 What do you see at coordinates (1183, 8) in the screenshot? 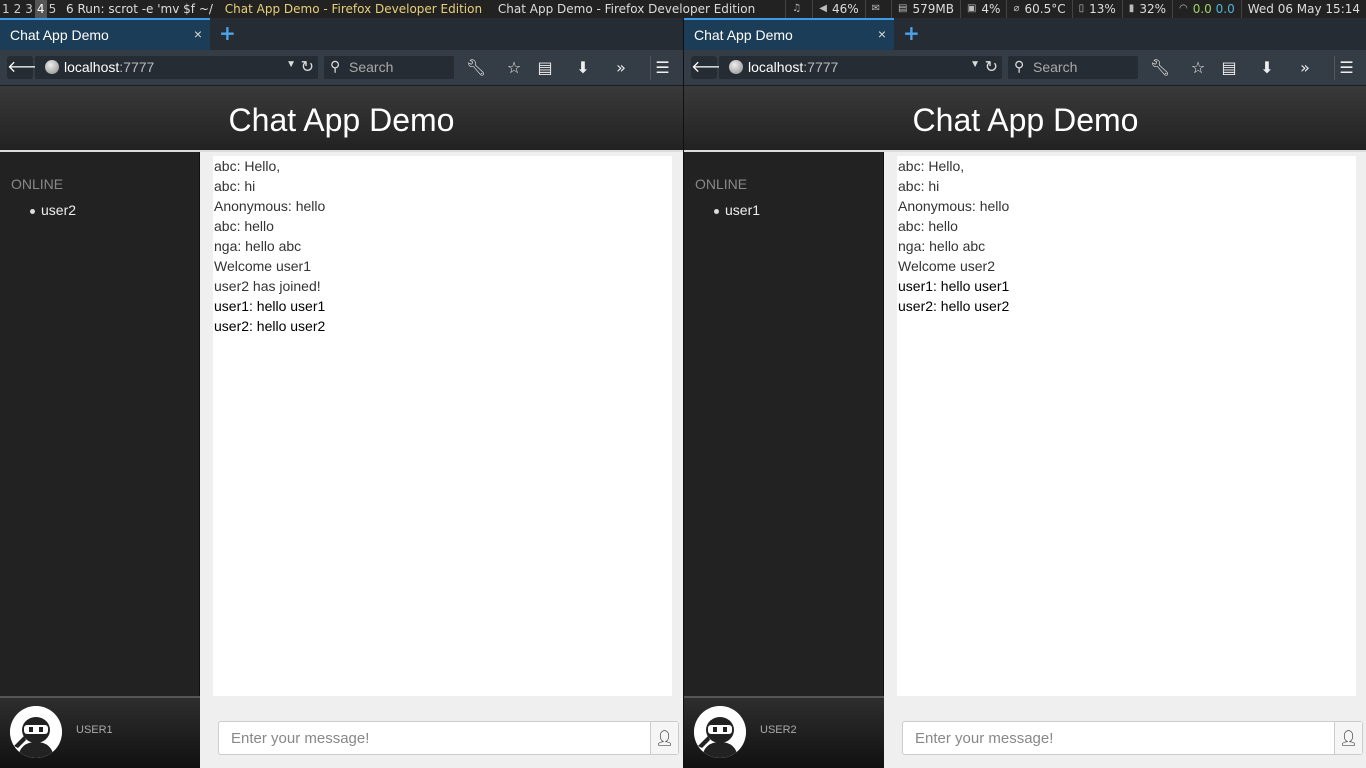
I see `wifi-icon: ◠` at bounding box center [1183, 8].